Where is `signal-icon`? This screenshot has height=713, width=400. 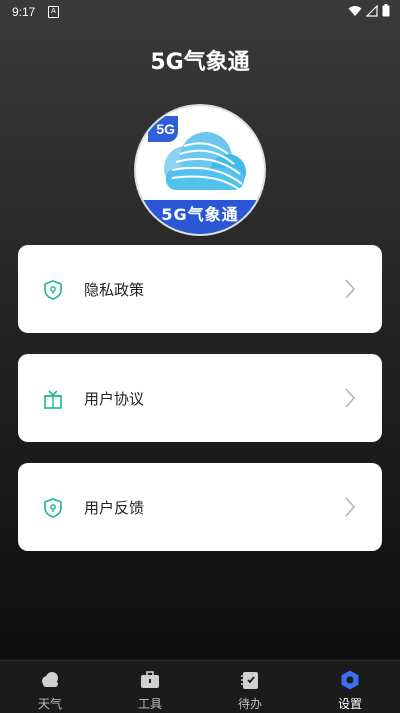
signal-icon is located at coordinates (372, 10).